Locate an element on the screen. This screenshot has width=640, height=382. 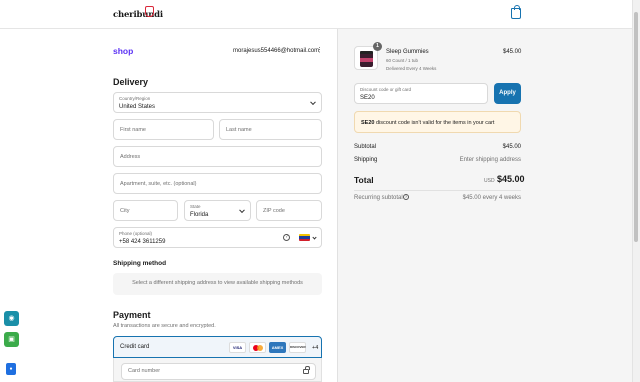
discount-value: SE20 is located at coordinates (367, 98).